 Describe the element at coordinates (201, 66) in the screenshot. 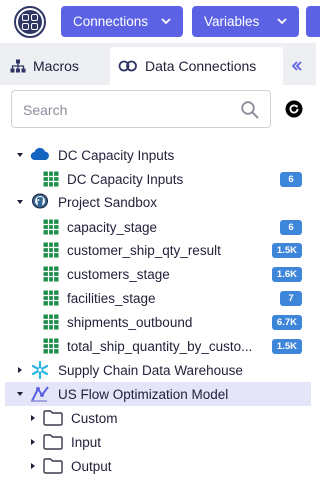

I see `tab-data-connections-label: Data Connections` at that location.